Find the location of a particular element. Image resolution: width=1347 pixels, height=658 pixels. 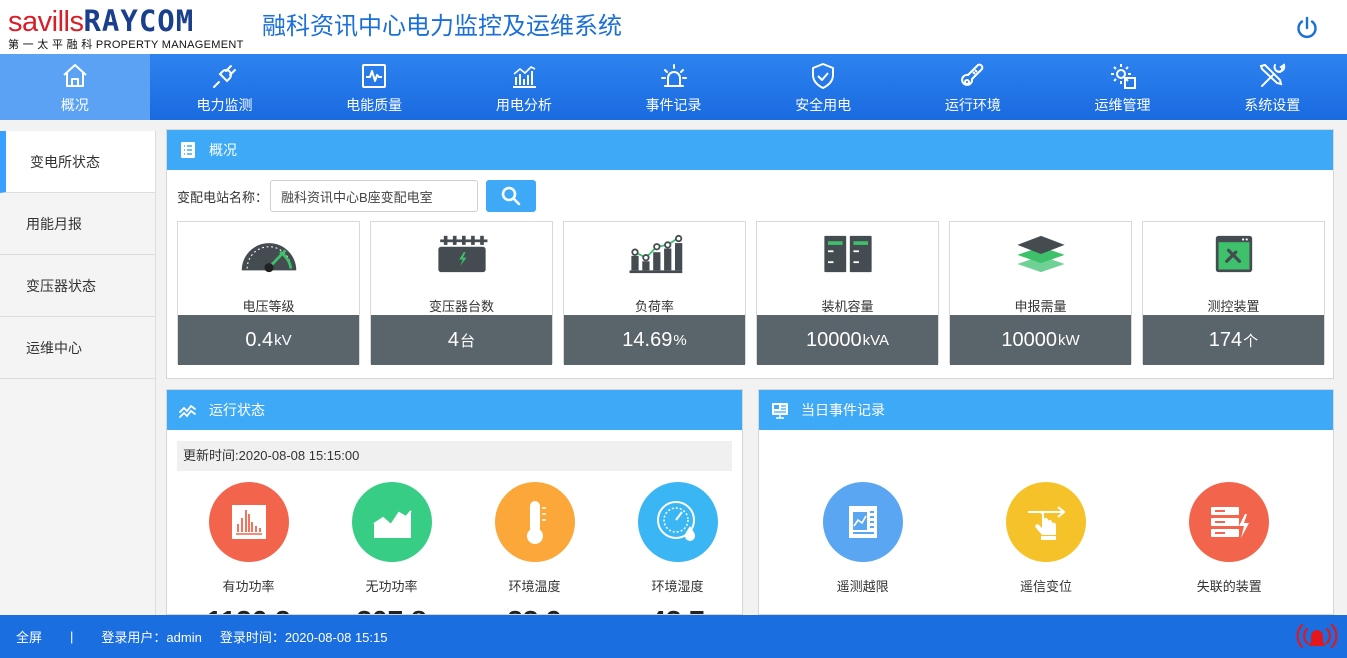

logo-subtitle: 第 一 太 平 融 科 PROPERTY MANAGEMENT is located at coordinates (126, 45).